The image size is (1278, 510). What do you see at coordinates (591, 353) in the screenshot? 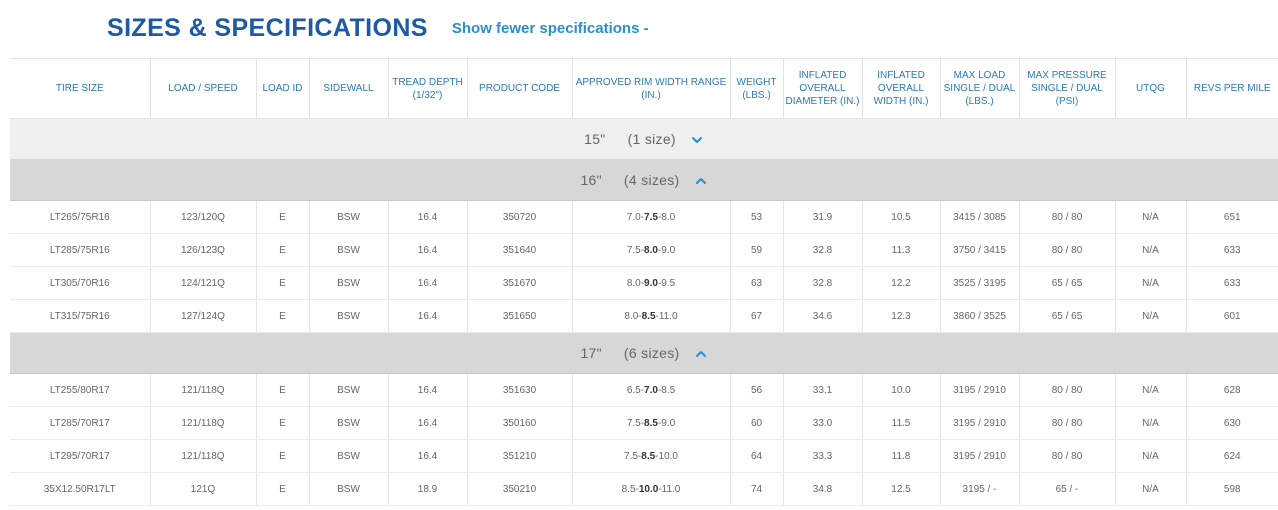
I see `group-rim-size: 17"` at bounding box center [591, 353].